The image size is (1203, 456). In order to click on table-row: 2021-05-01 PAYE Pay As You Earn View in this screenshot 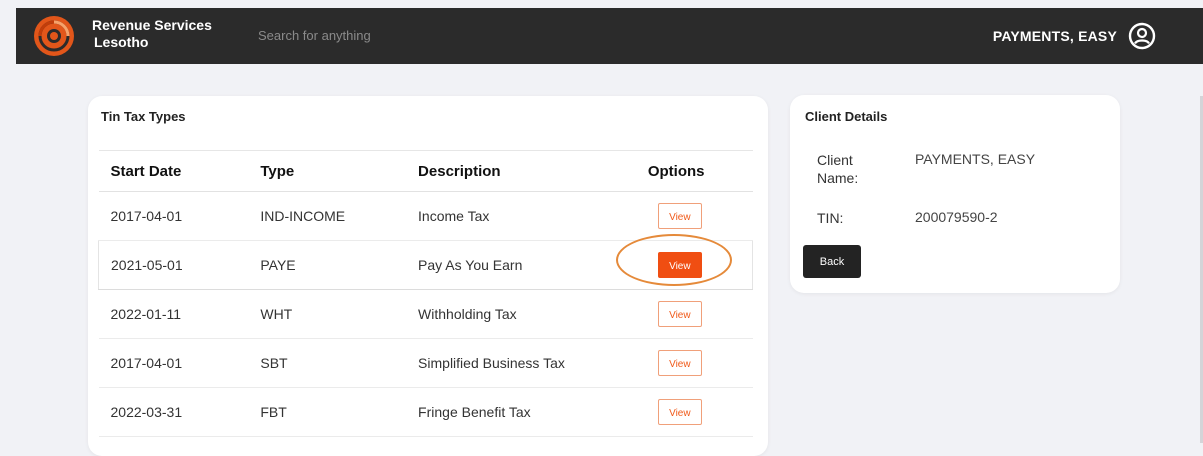, I will do `click(425, 265)`.